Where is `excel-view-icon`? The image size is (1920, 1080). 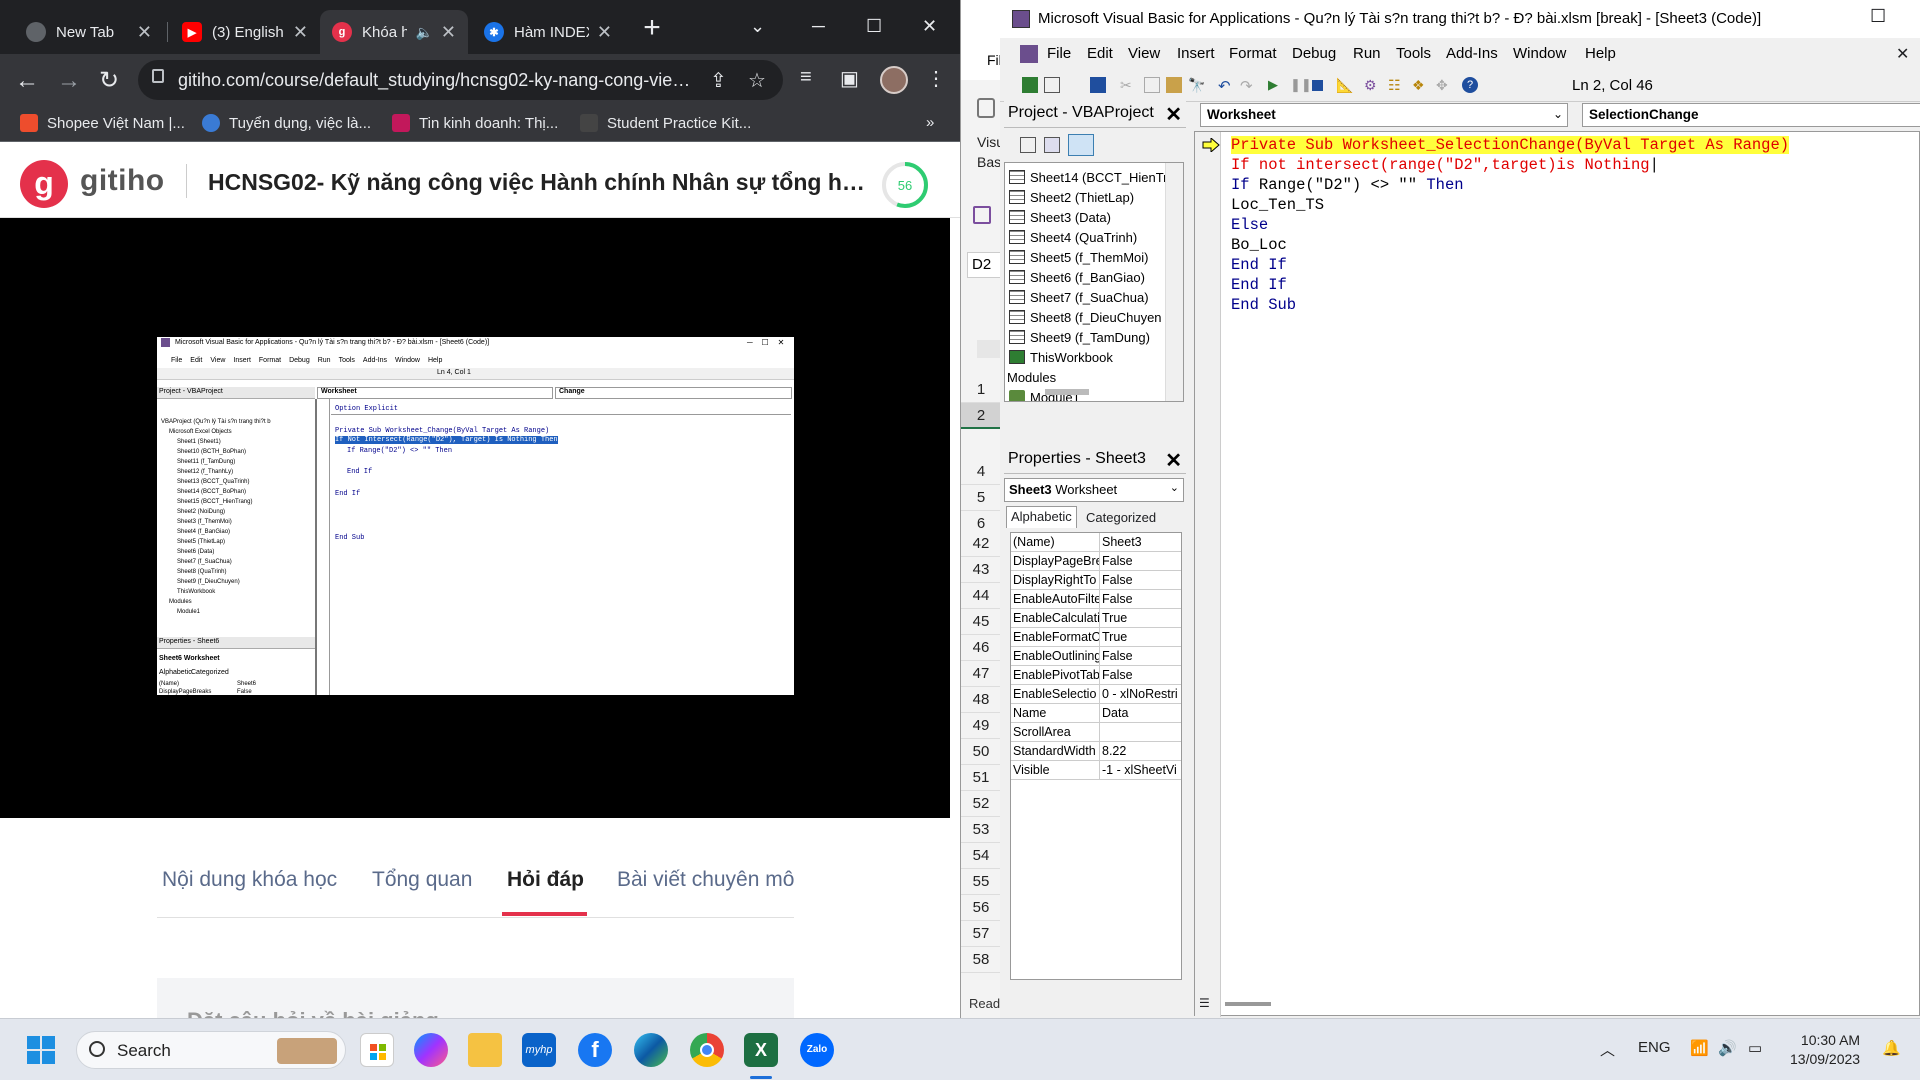
excel-view-icon is located at coordinates (1029, 54).